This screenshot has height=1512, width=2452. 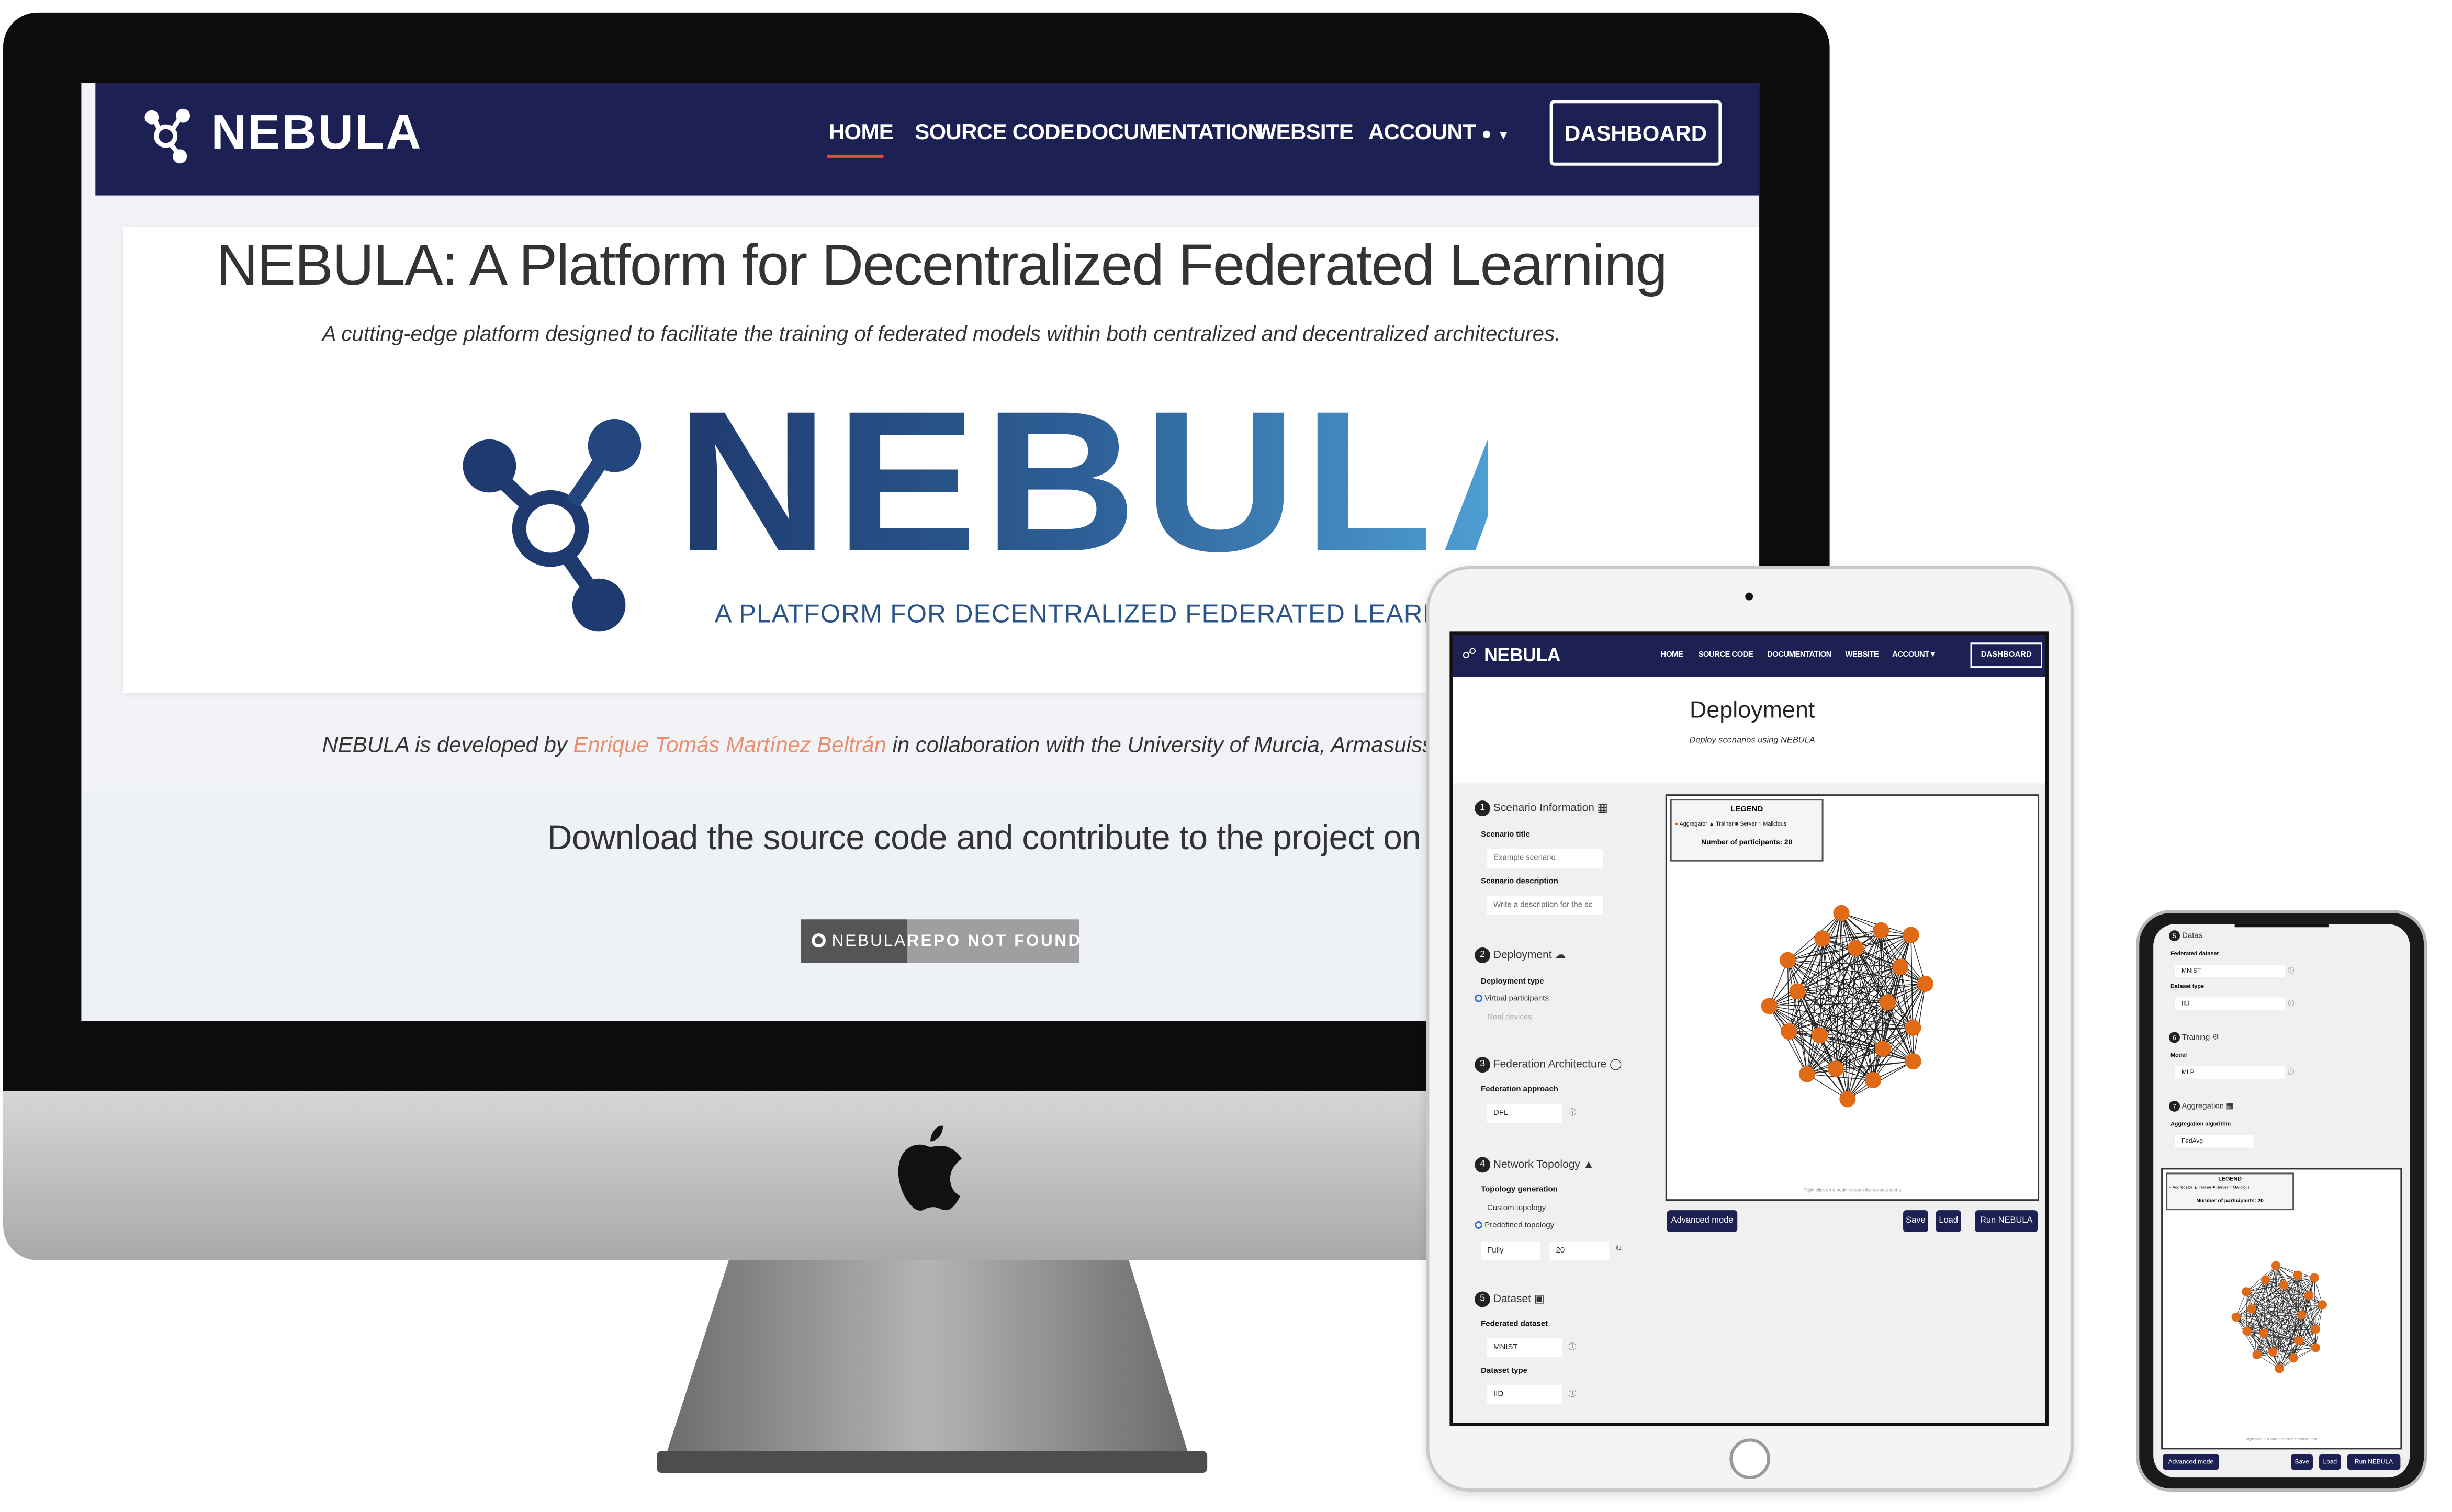 What do you see at coordinates (2194, 954) in the screenshot?
I see `phone-dataset-label: Federated dataset` at bounding box center [2194, 954].